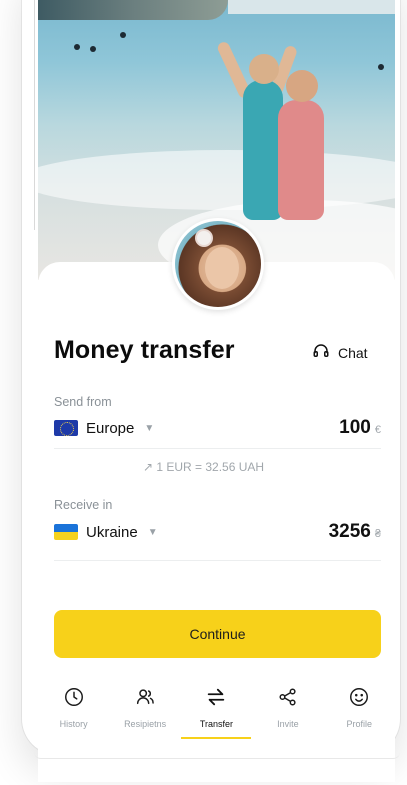 The image size is (407, 785). What do you see at coordinates (66, 532) in the screenshot?
I see `ukraine-flag-icon` at bounding box center [66, 532].